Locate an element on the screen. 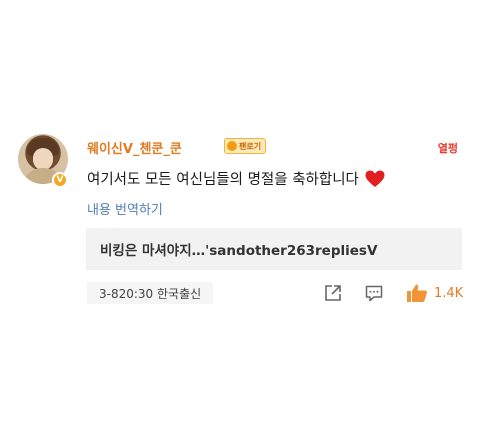 Image resolution: width=480 pixels, height=436 pixels. comment-footer: 3-820:30 한국출신 1.4K is located at coordinates (277, 293).